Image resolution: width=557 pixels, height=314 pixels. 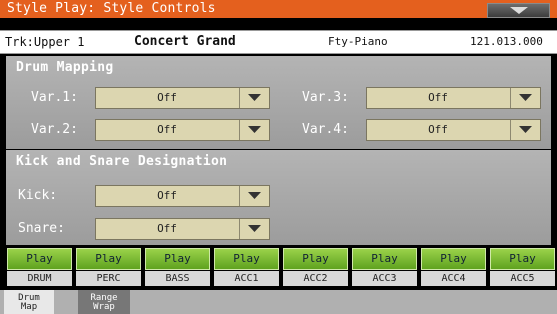 I want to click on sound-bank: Fty-Piano, so click(x=358, y=41).